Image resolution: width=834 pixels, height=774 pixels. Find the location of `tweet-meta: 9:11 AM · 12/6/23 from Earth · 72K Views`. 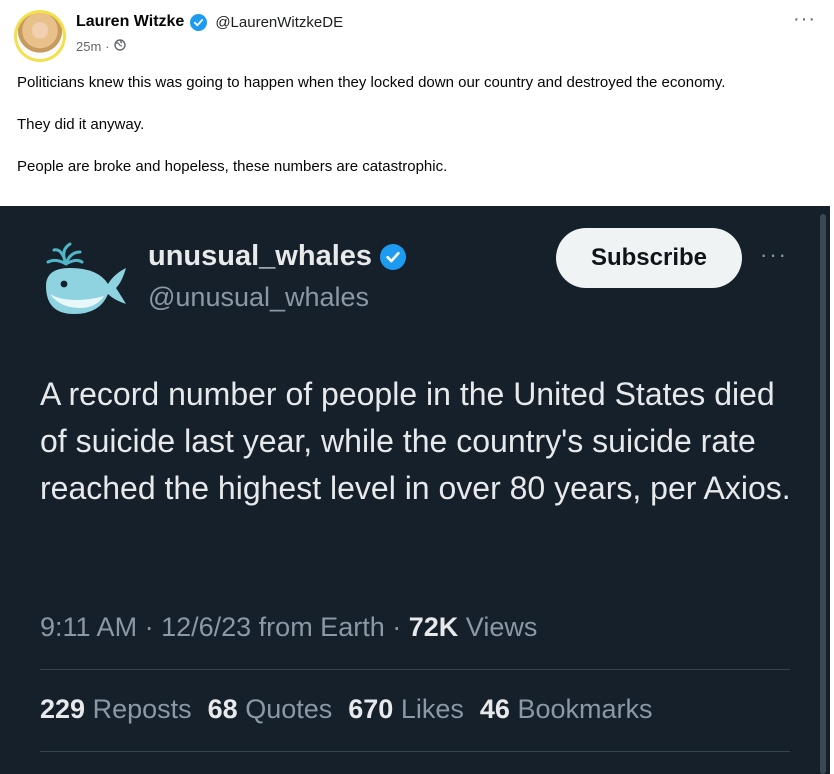

tweet-meta: 9:11 AM · 12/6/23 from Earth · 72K Views is located at coordinates (288, 627).